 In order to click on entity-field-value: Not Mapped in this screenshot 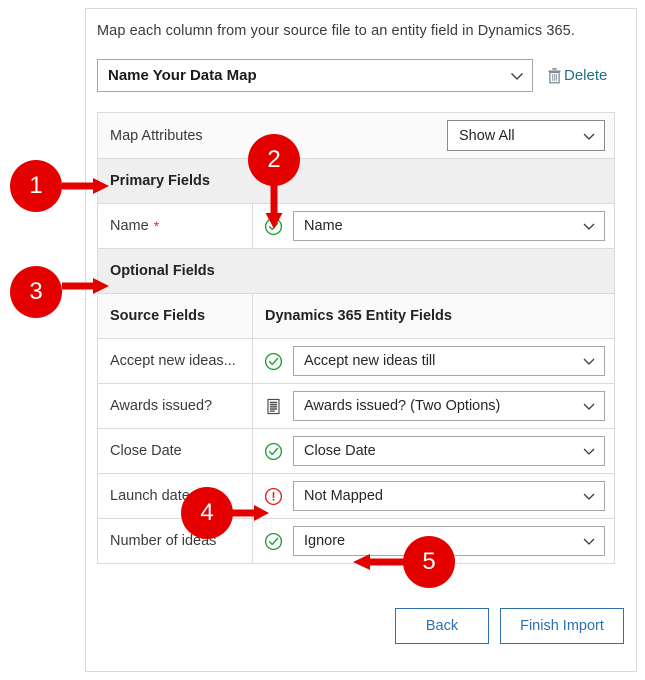, I will do `click(343, 496)`.